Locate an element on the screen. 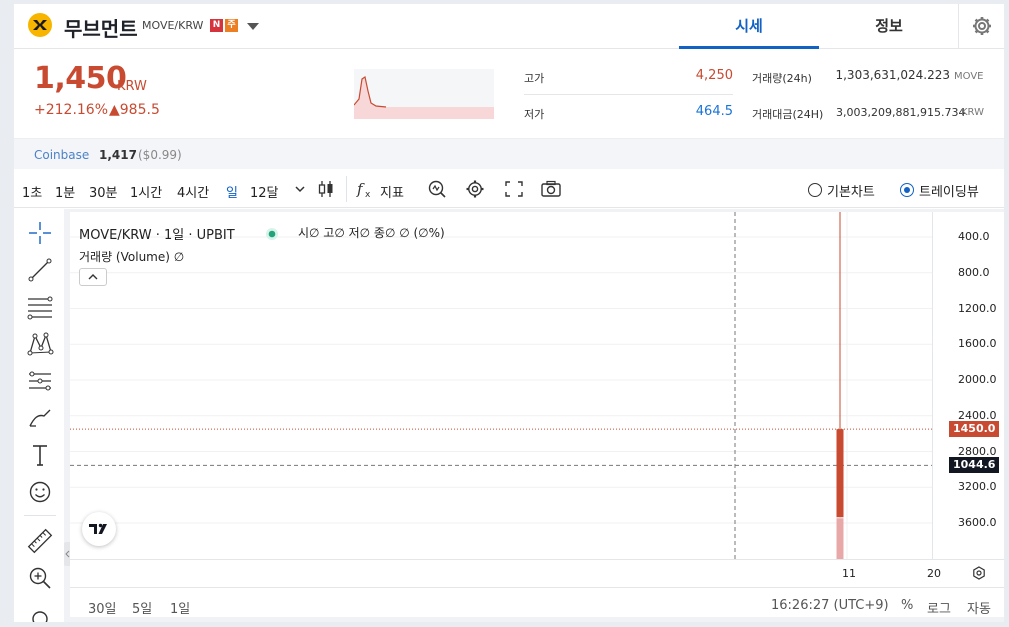 The height and width of the screenshot is (627, 1009). low-label: 저가 is located at coordinates (534, 114).